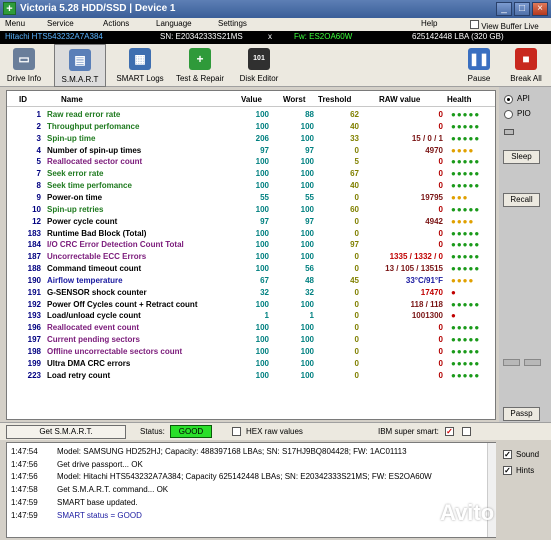 This screenshot has height=540, width=551. Describe the element at coordinates (259, 65) in the screenshot. I see `disk-editor-button: 101 Disk Editor` at that location.